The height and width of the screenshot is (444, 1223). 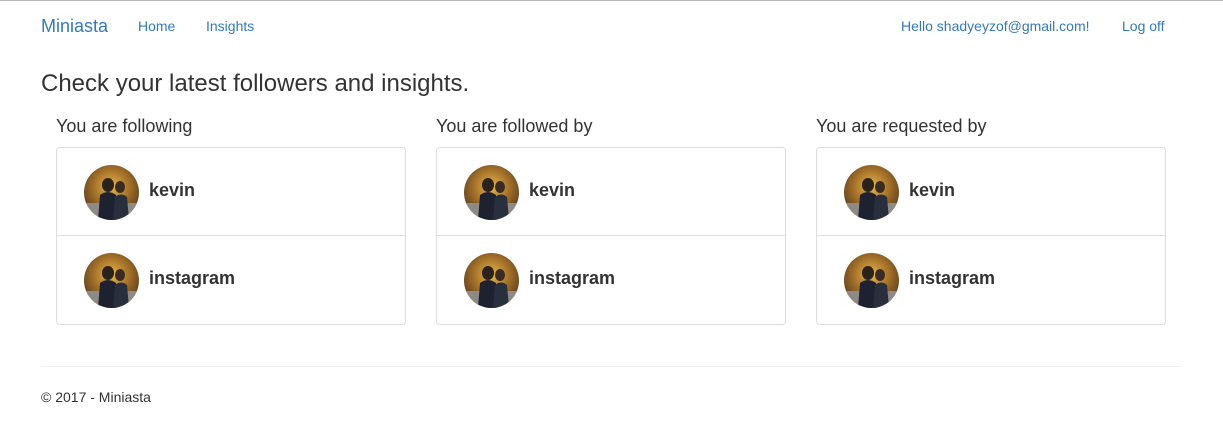 What do you see at coordinates (230, 26) in the screenshot?
I see `nav-insights-link: Insights` at bounding box center [230, 26].